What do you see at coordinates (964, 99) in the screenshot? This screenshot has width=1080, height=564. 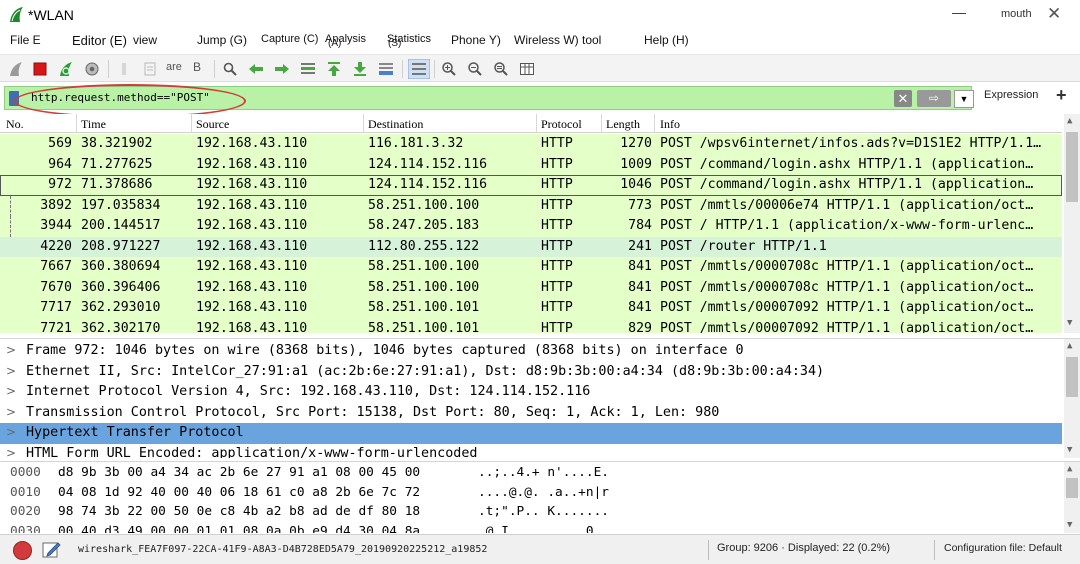 I see `filter-history-chevron-down-icon: ▼` at bounding box center [964, 99].